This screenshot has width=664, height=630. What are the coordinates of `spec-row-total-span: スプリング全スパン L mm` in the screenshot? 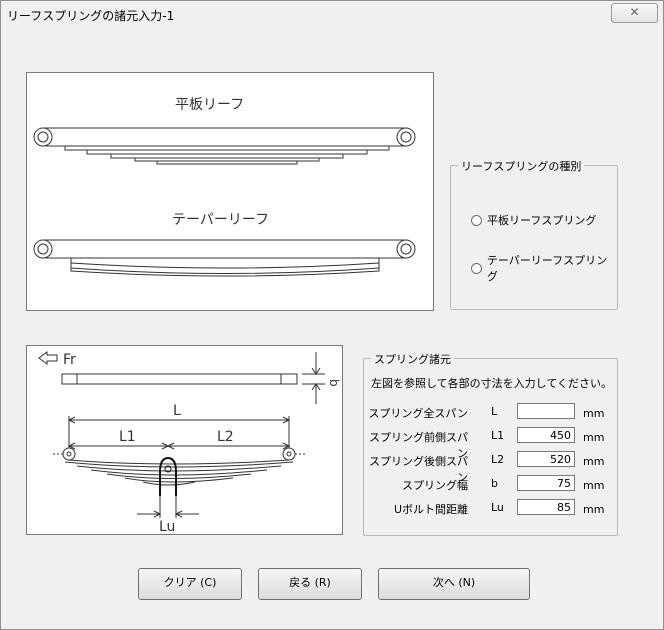 It's located at (490, 412).